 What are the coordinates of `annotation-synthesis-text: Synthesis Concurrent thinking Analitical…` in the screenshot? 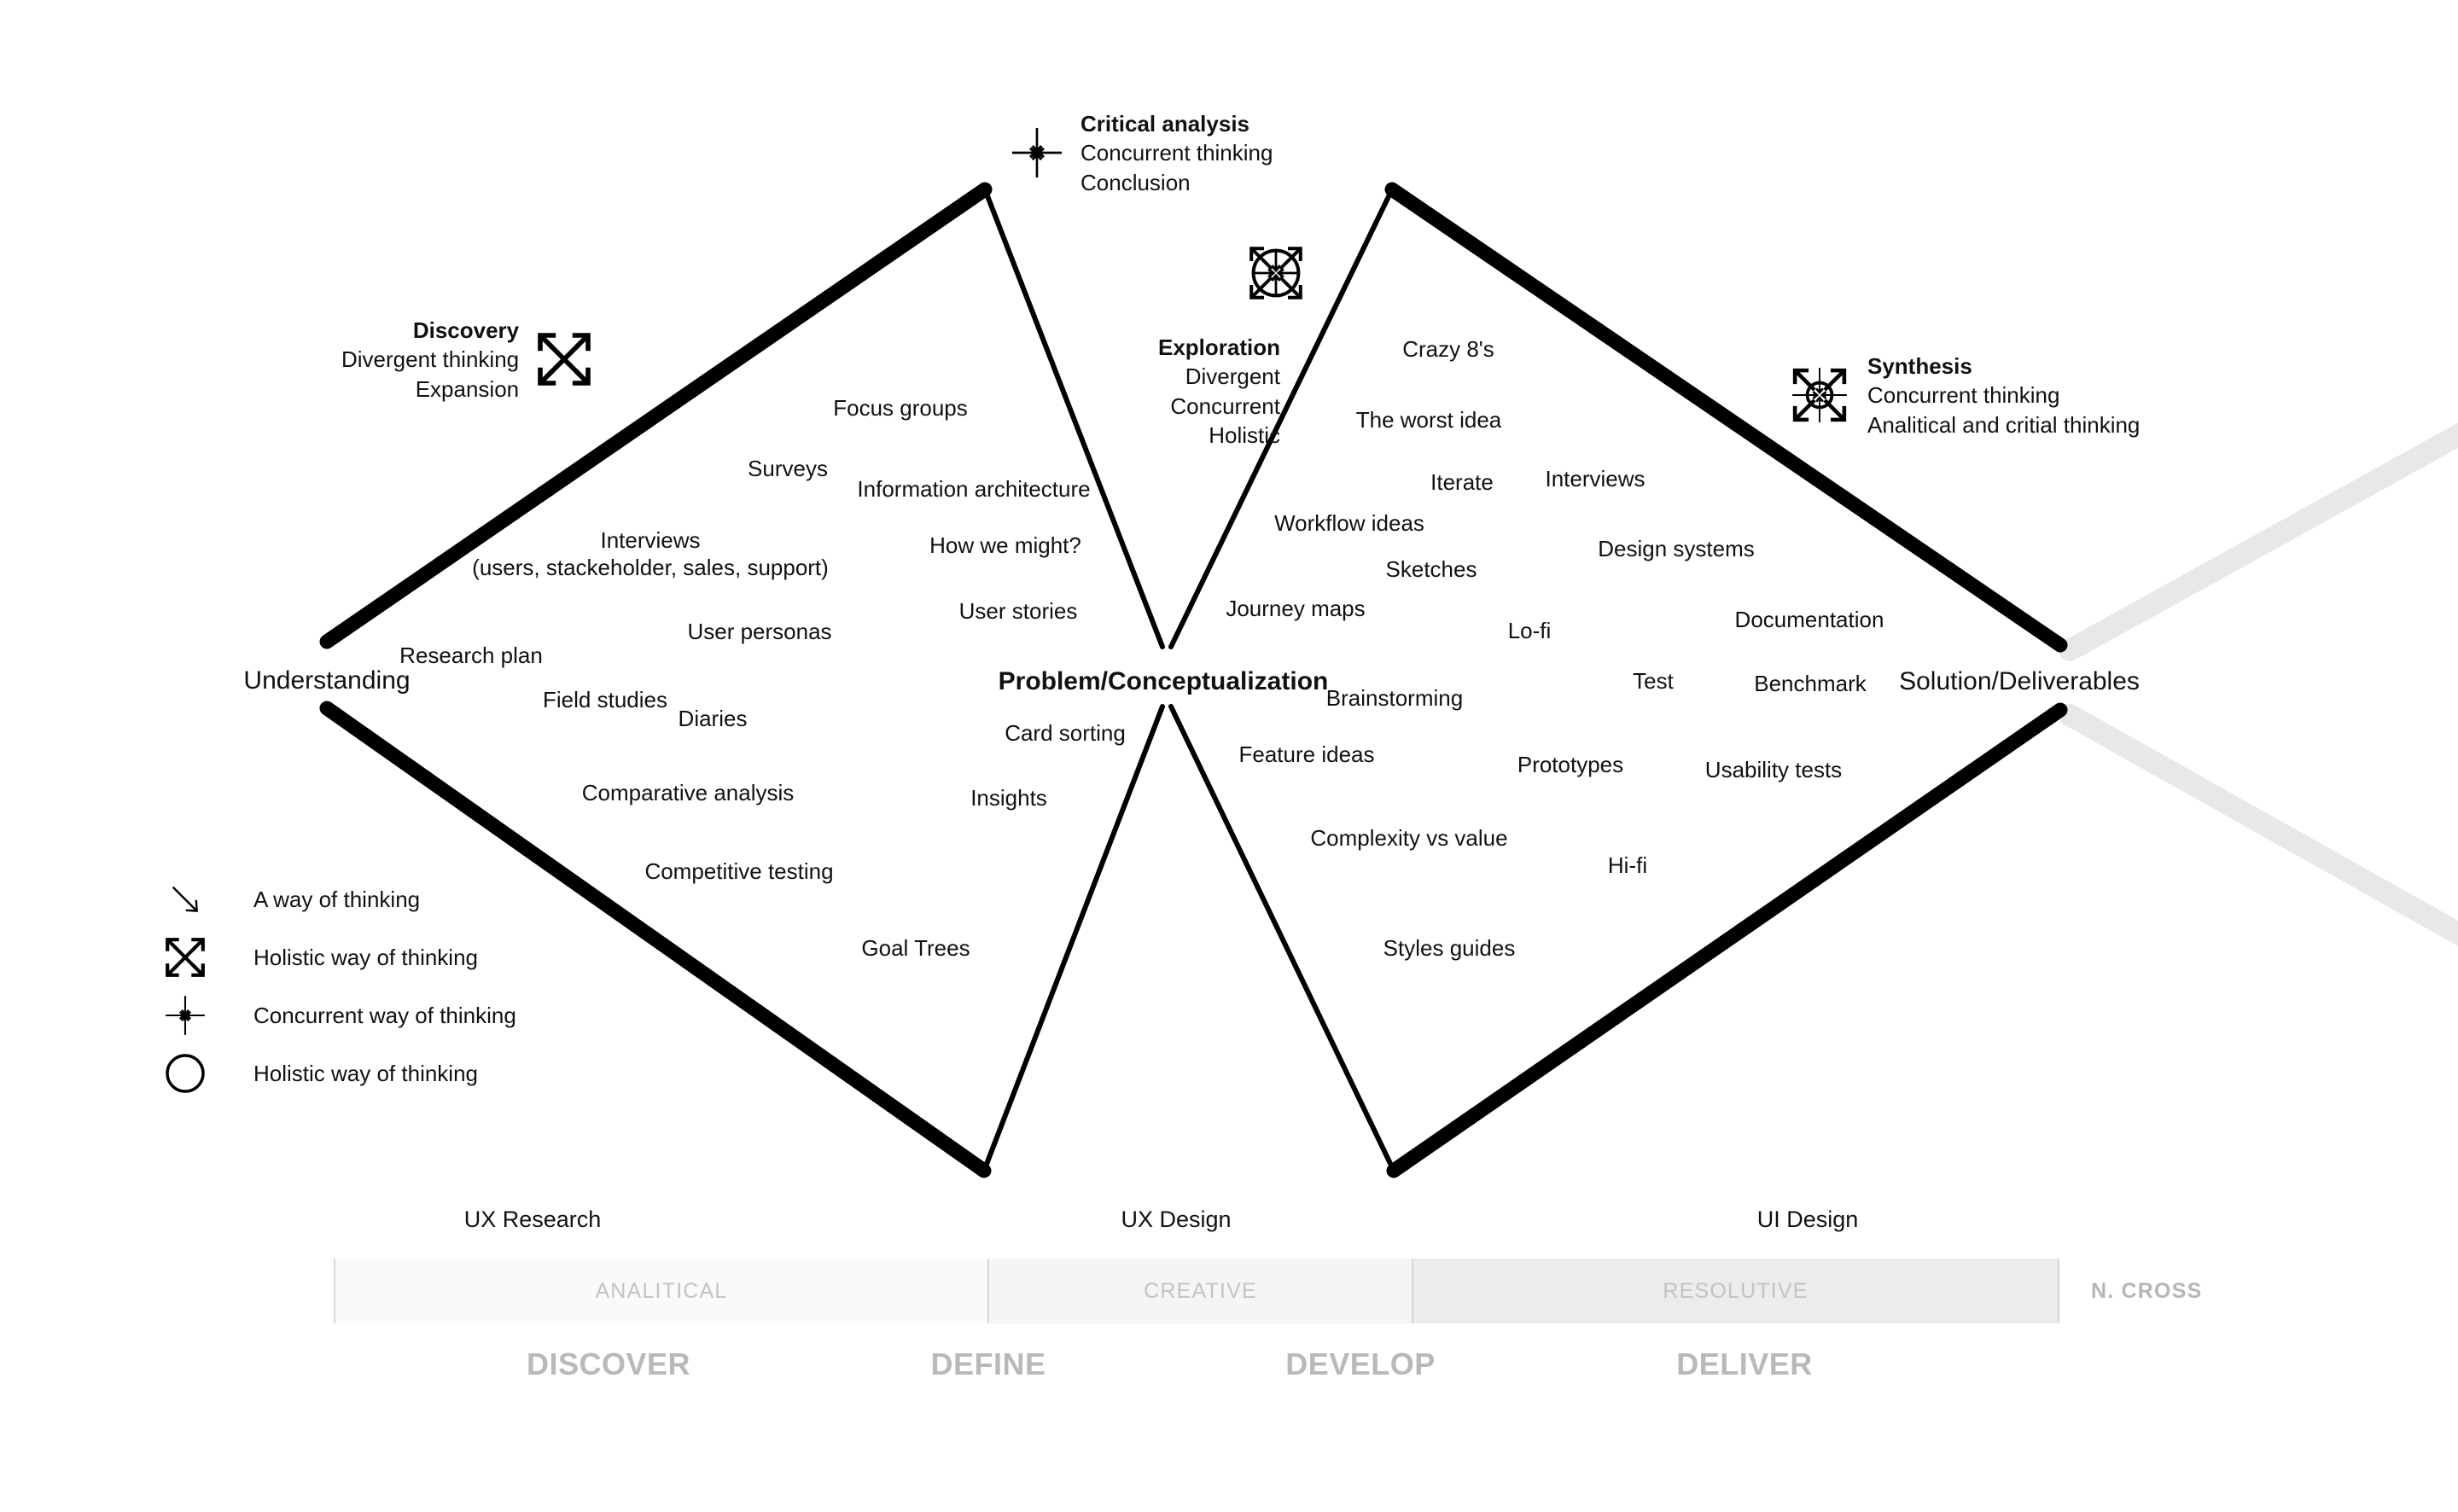 It's located at (2003, 395).